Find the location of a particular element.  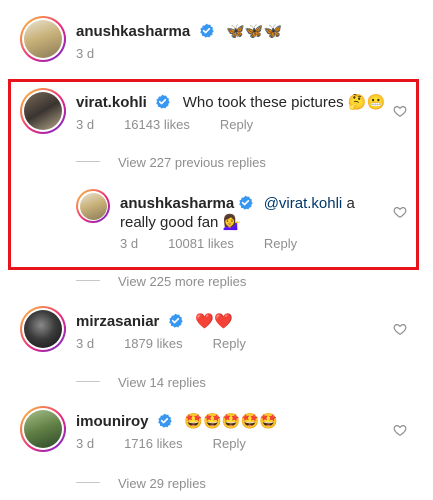

view-more-replies: View 225 more replies is located at coordinates (182, 281).